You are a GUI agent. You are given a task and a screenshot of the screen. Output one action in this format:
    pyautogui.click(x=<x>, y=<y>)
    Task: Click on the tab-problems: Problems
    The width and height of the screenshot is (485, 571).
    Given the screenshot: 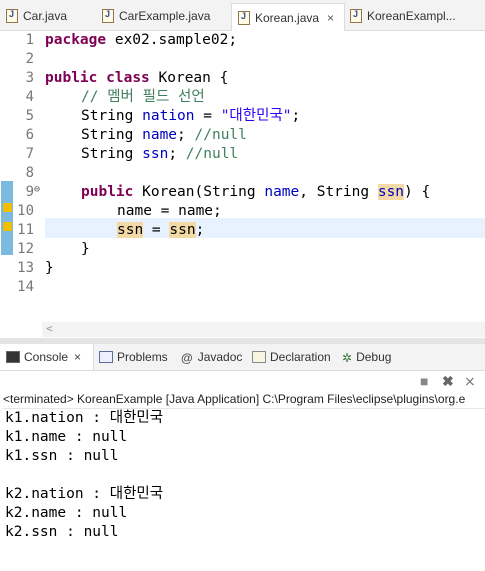 What is the action you would take?
    pyautogui.click(x=133, y=357)
    